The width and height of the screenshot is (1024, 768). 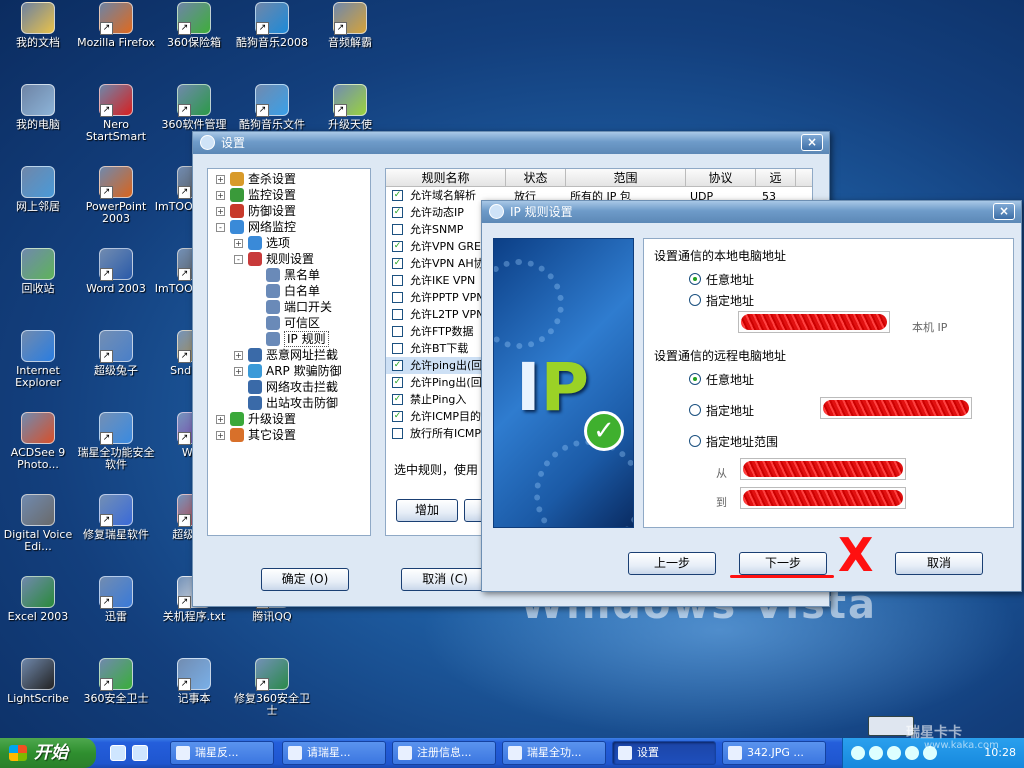 What do you see at coordinates (436, 263) in the screenshot?
I see `rule-row: ✓ 允许VPN AH协` at bounding box center [436, 263].